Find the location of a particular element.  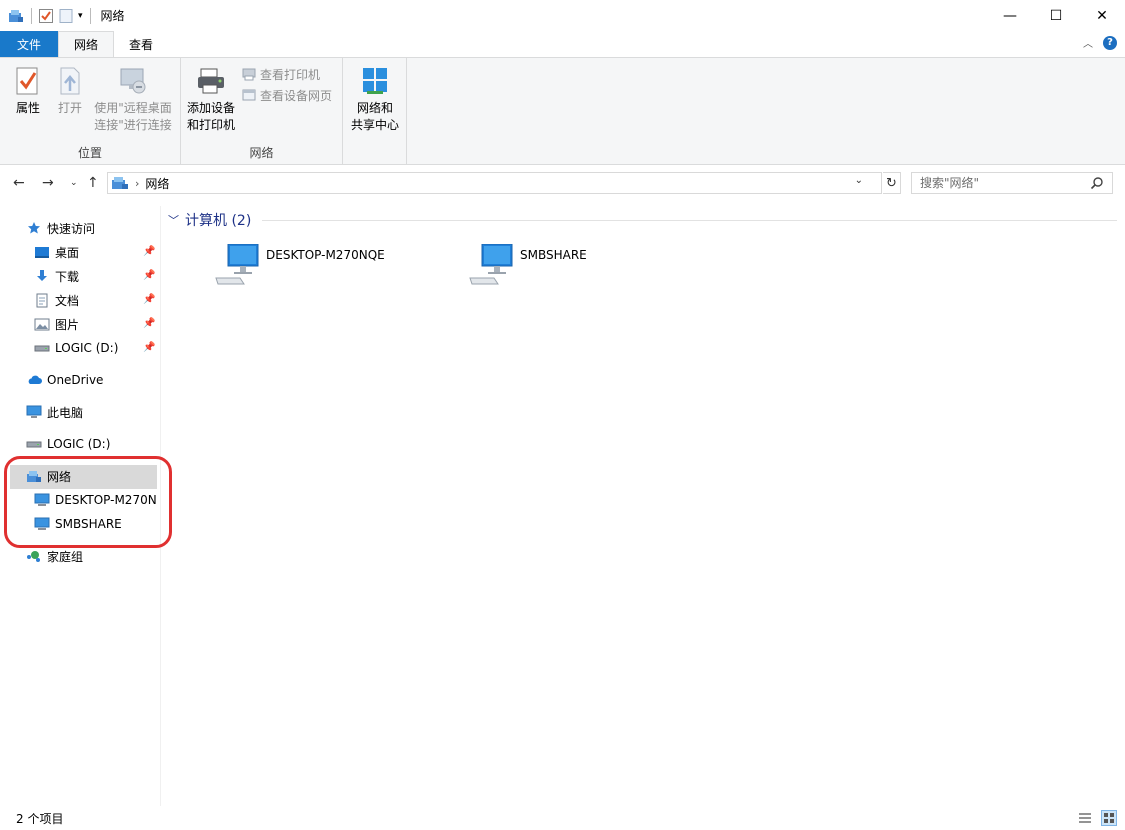

computers-group-header: ﹀ 计算机 (2) is located at coordinates (209, 220).